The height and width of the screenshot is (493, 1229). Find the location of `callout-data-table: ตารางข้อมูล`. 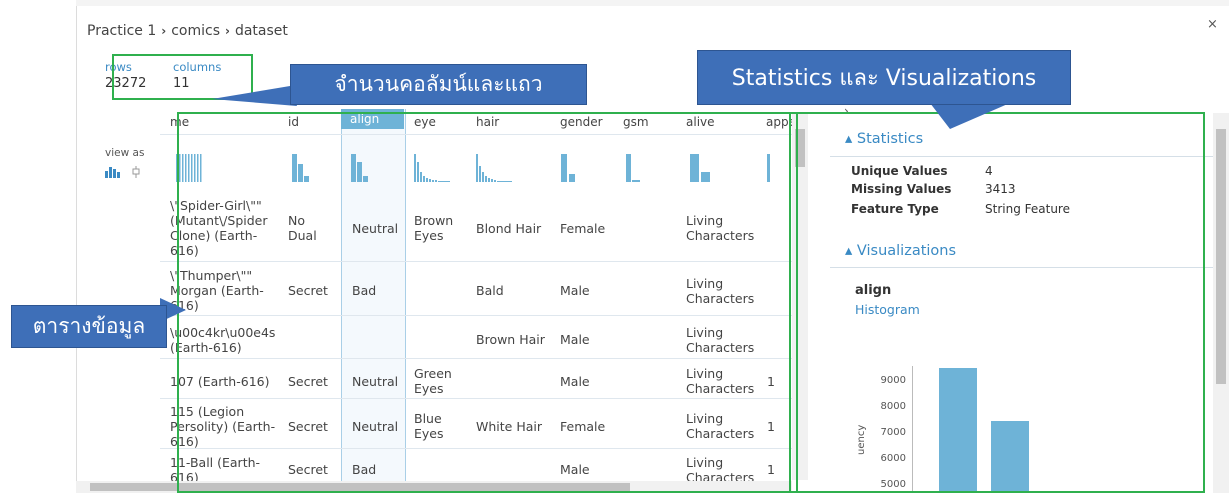

callout-data-table: ตารางข้อมูล is located at coordinates (89, 326).